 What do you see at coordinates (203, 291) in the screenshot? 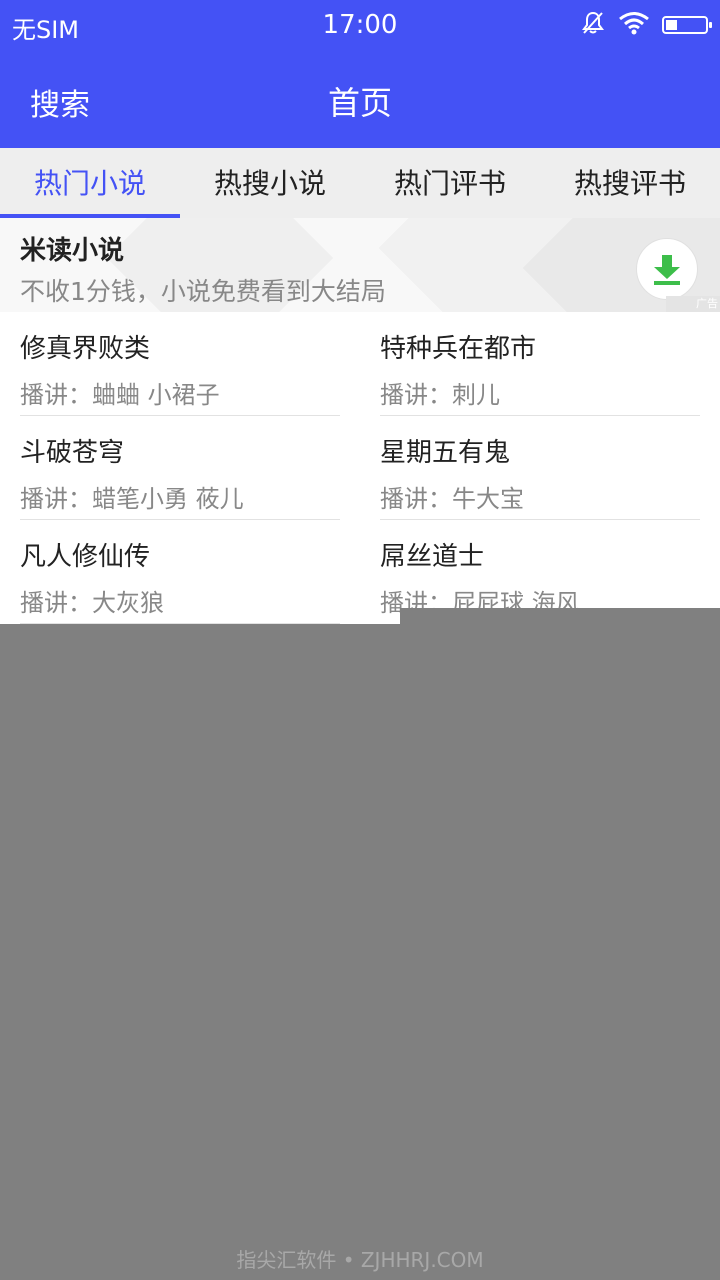
I see `ad-subtitle: 不收1分钱，小说免费看到大结局` at bounding box center [203, 291].